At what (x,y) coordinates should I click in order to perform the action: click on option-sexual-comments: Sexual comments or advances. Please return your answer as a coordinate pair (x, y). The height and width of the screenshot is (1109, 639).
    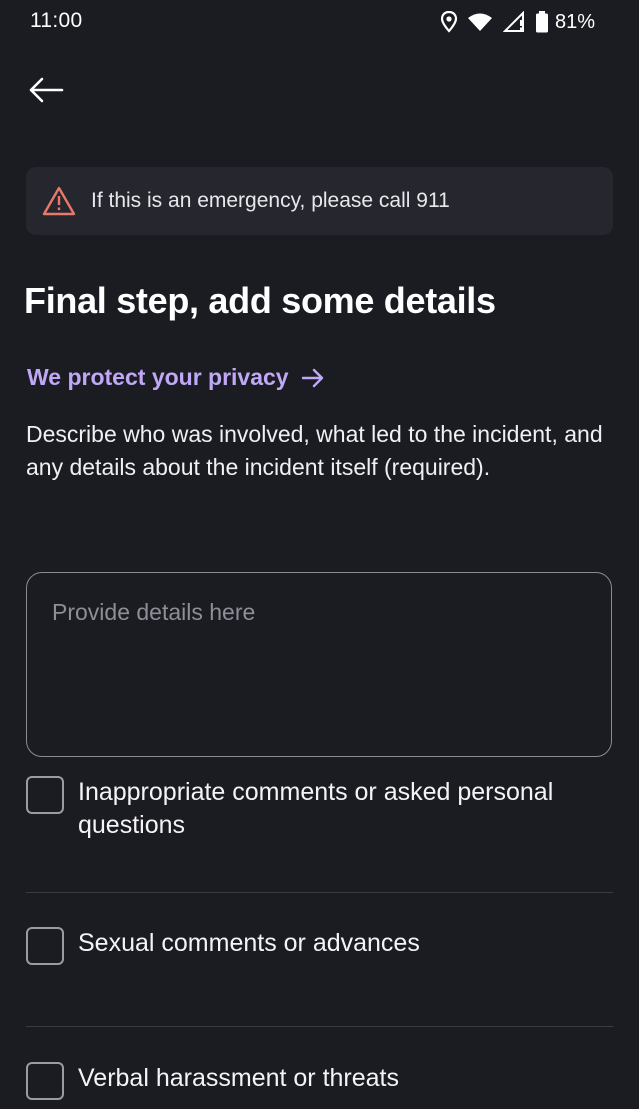
    Looking at the image, I should click on (319, 946).